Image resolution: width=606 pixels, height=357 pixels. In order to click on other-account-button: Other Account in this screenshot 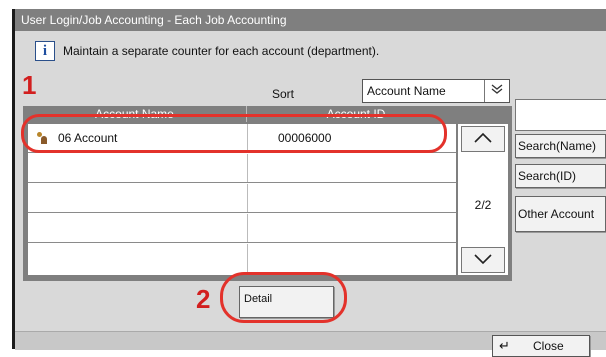, I will do `click(560, 214)`.